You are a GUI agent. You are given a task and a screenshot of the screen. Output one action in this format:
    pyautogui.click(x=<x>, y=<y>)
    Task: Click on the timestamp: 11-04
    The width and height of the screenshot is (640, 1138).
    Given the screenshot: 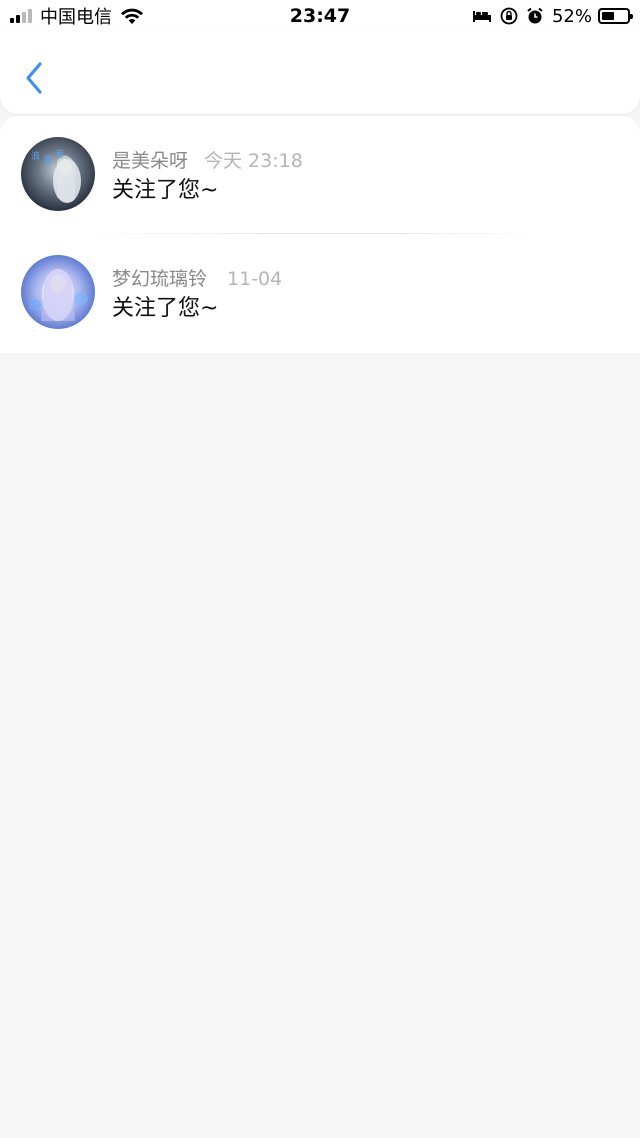 What is the action you would take?
    pyautogui.click(x=255, y=279)
    